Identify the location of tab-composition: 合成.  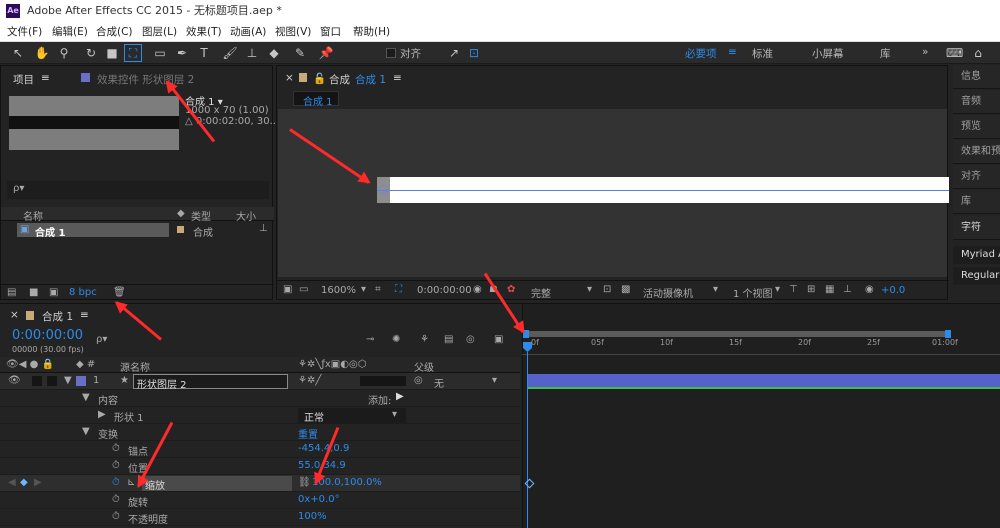
(339, 79).